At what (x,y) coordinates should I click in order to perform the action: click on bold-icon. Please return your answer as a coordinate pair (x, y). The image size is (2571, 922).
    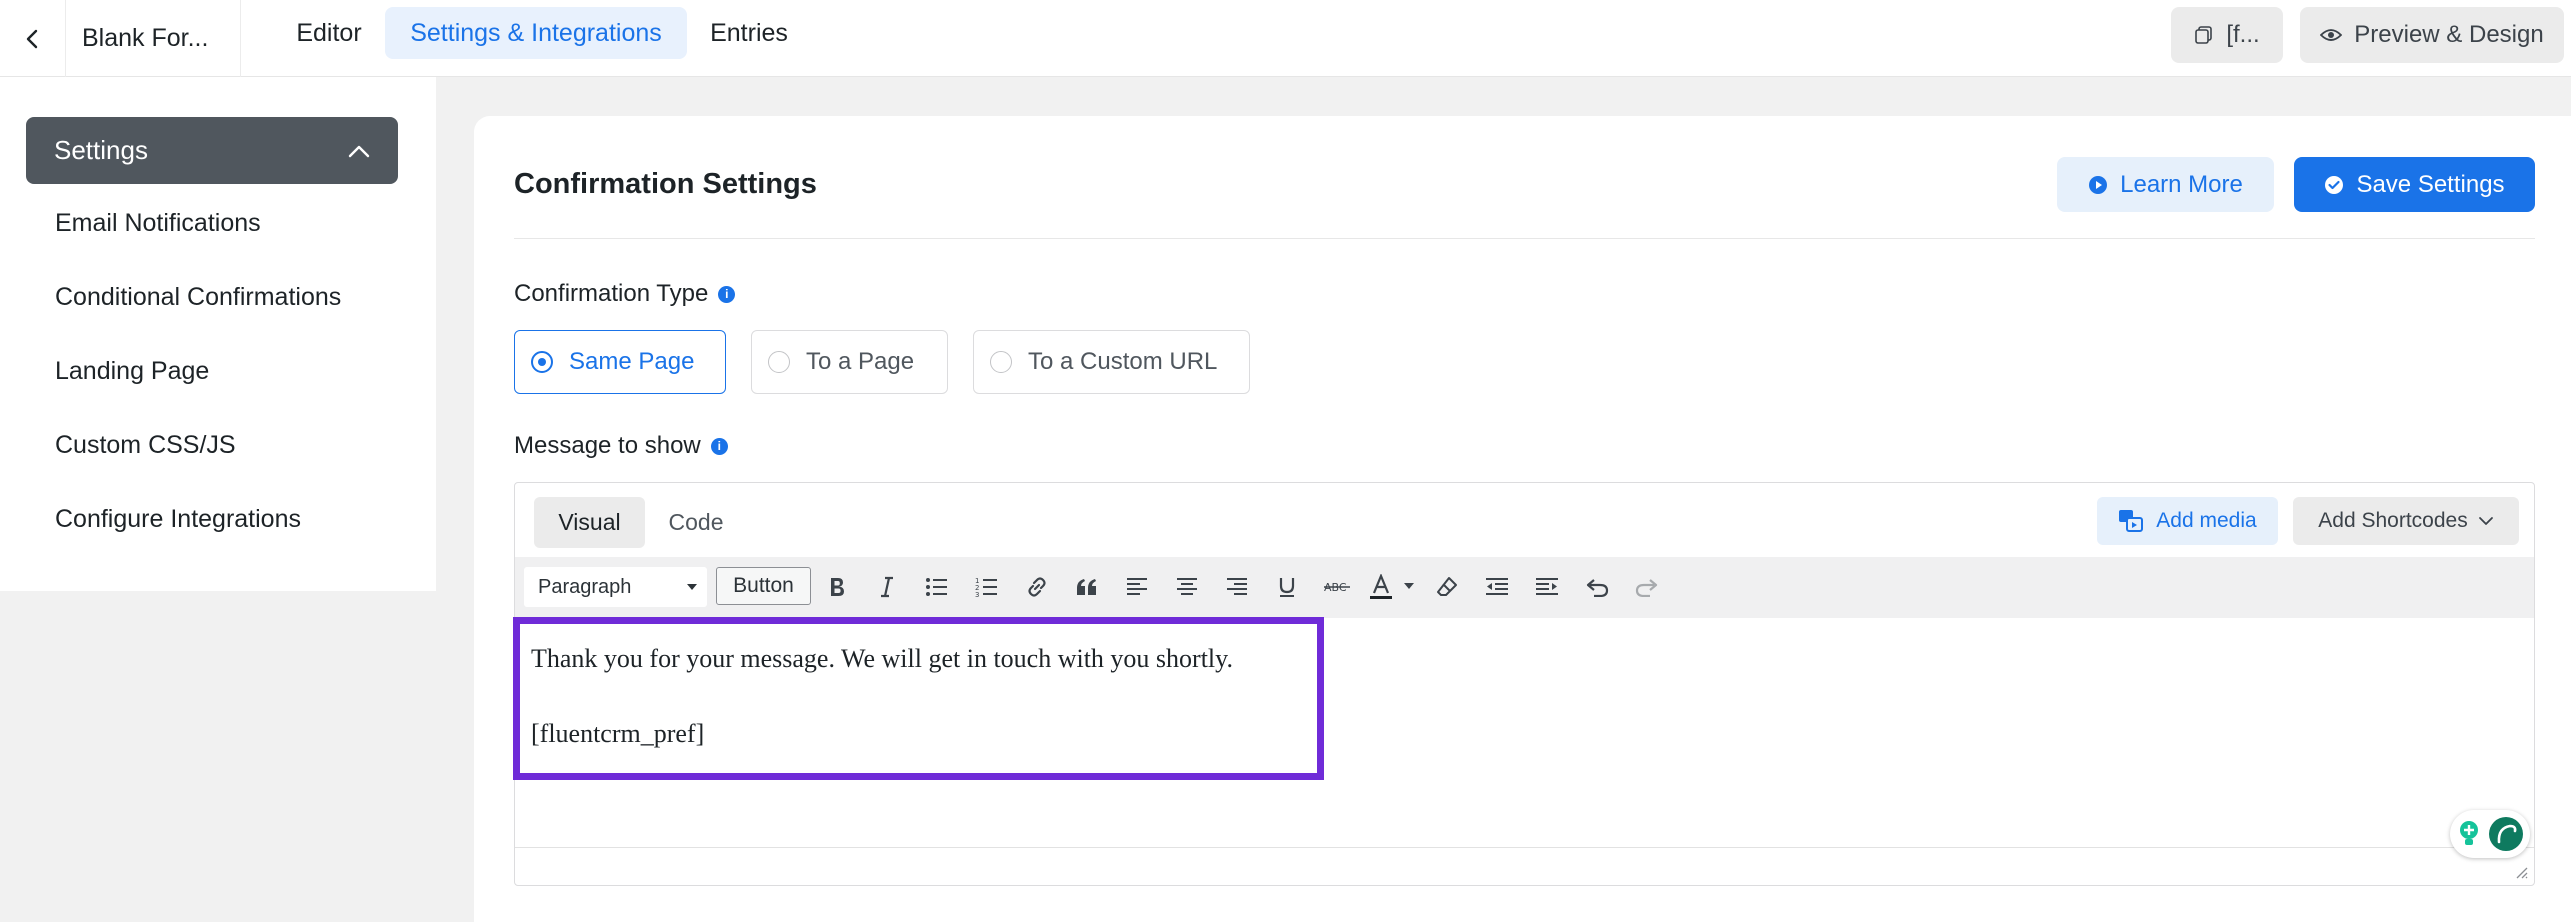
    Looking at the image, I should click on (837, 587).